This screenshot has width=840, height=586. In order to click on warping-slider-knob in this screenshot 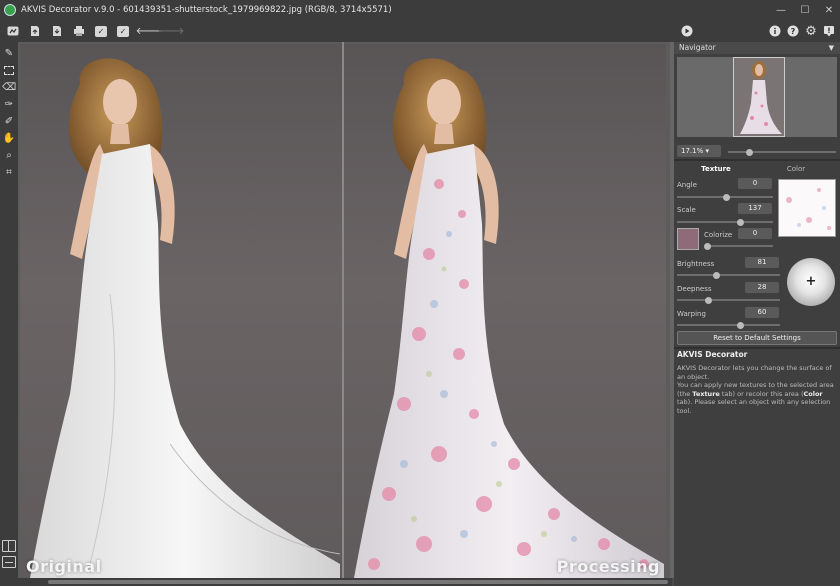, I will do `click(740, 325)`.